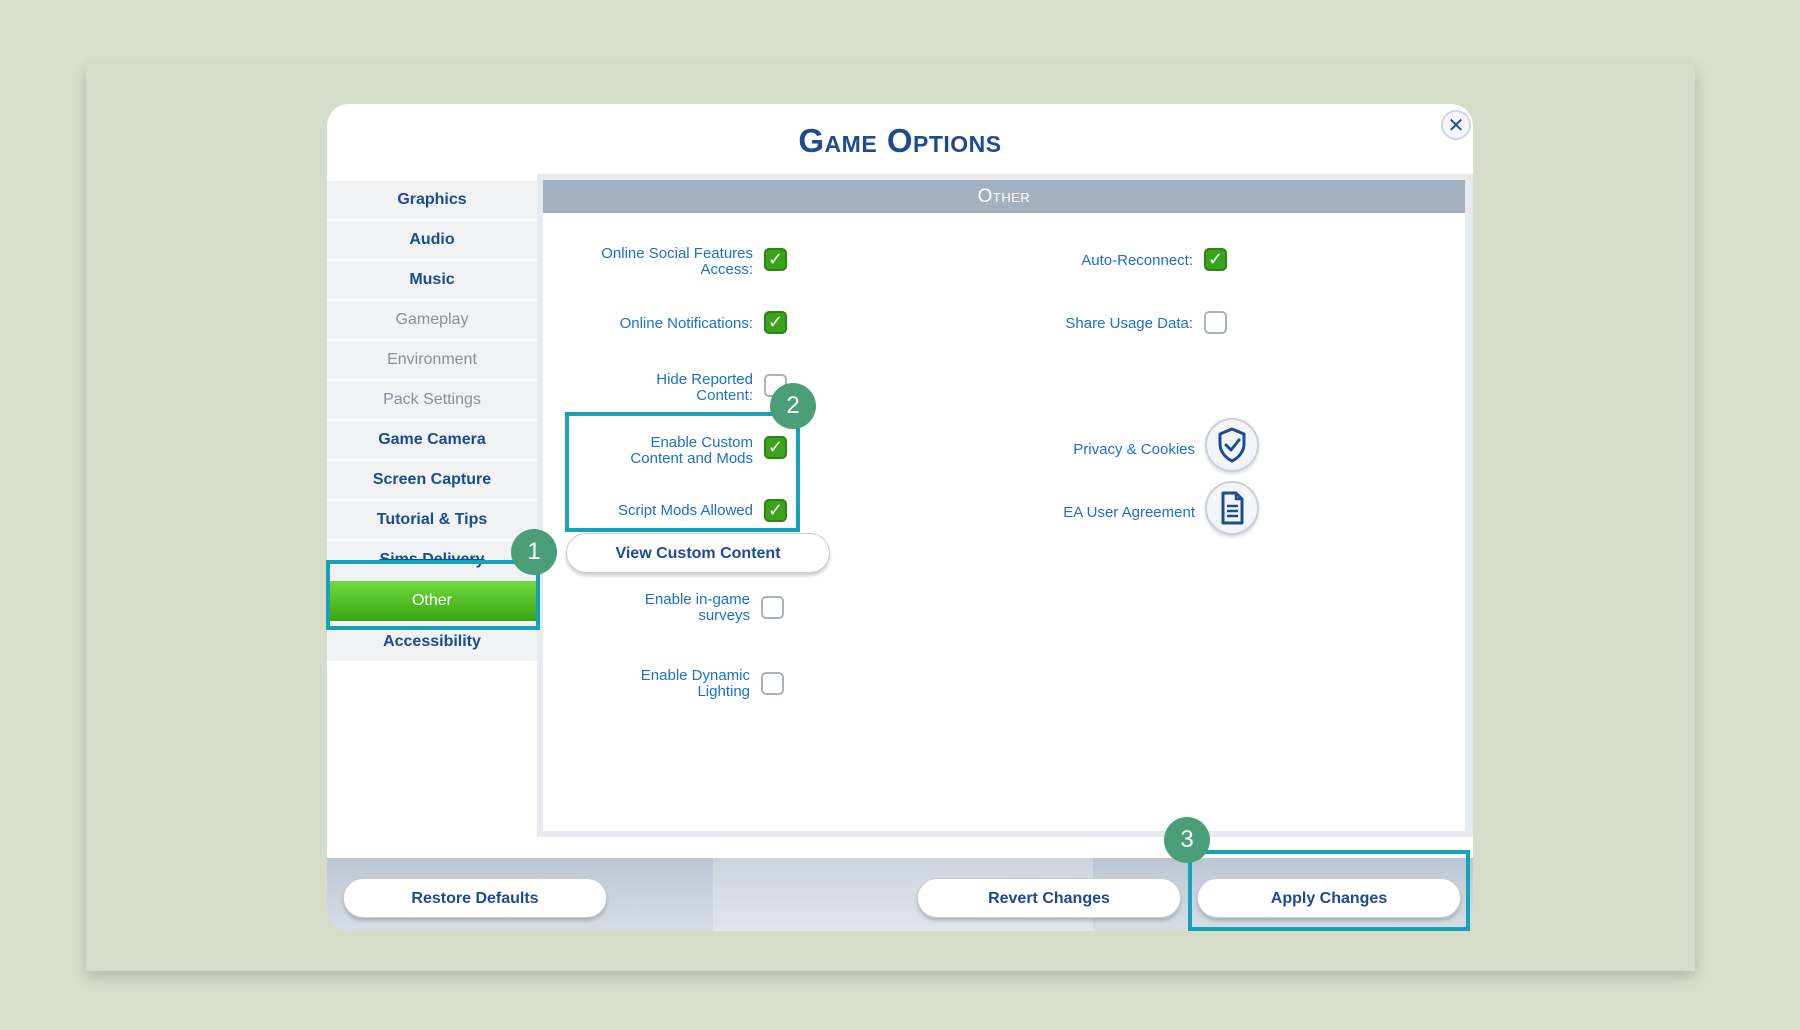 The image size is (1800, 1030). I want to click on privacy-cookies-label: Privacy & Cookies, so click(1084, 450).